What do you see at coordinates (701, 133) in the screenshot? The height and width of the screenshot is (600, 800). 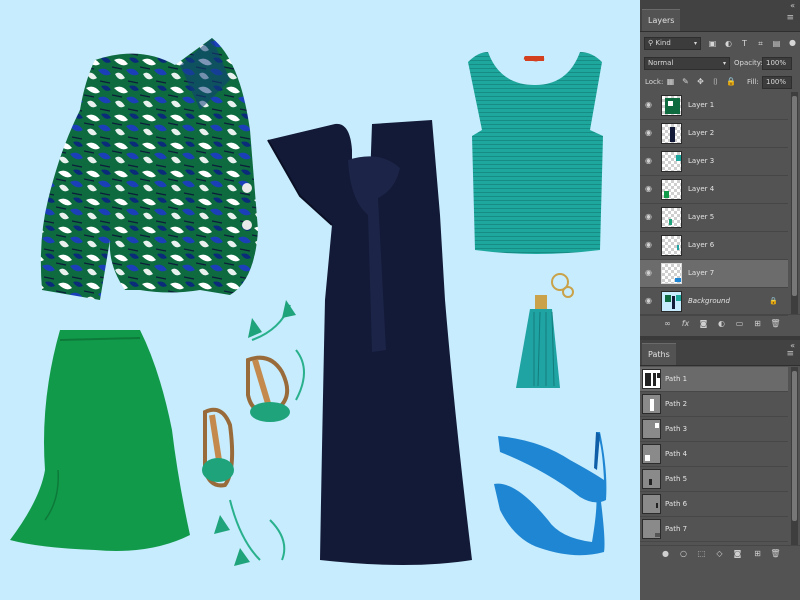 I see `layer-name: Layer 2` at bounding box center [701, 133].